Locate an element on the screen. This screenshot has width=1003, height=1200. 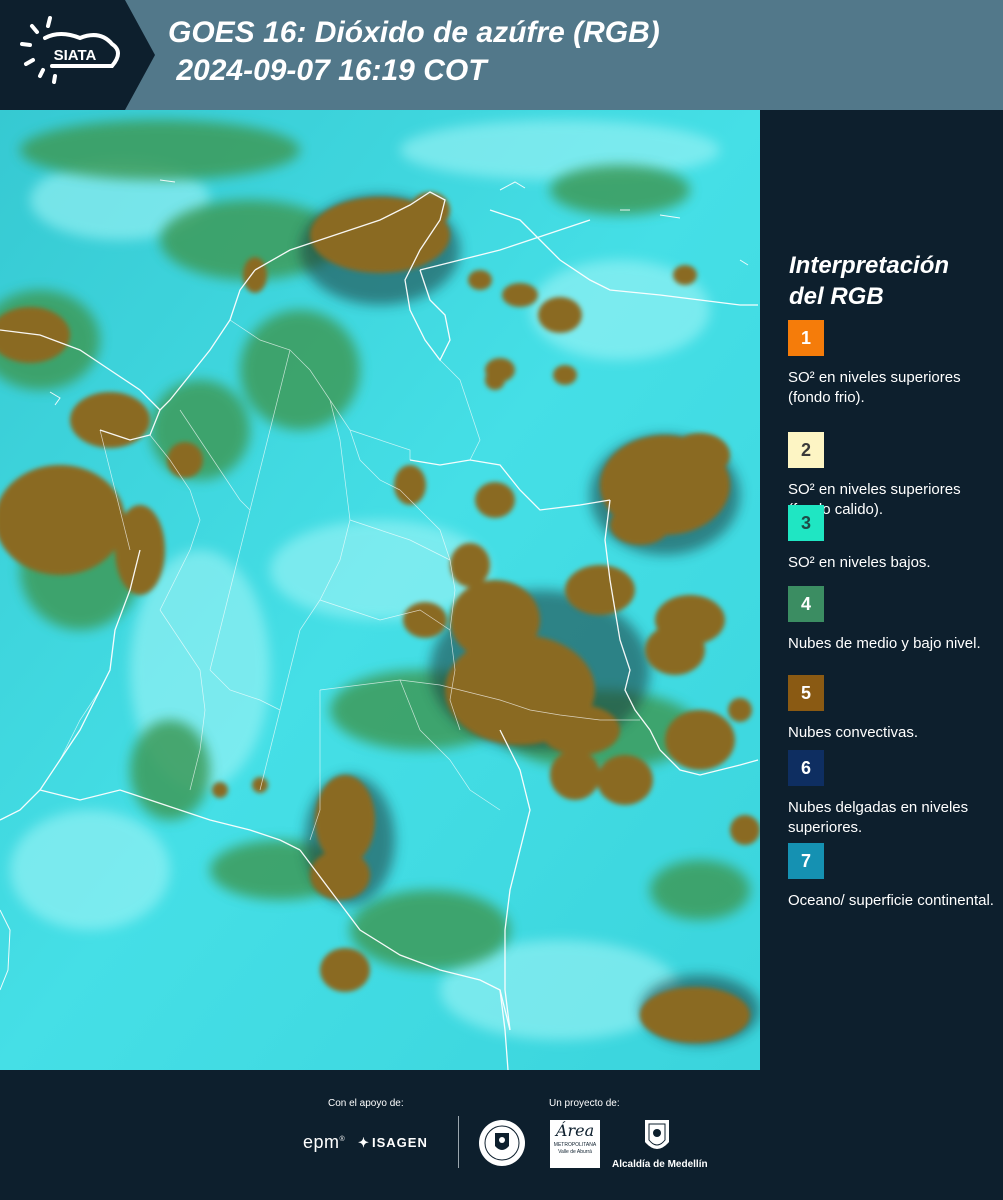
legend-swatch: 1 is located at coordinates (806, 338).